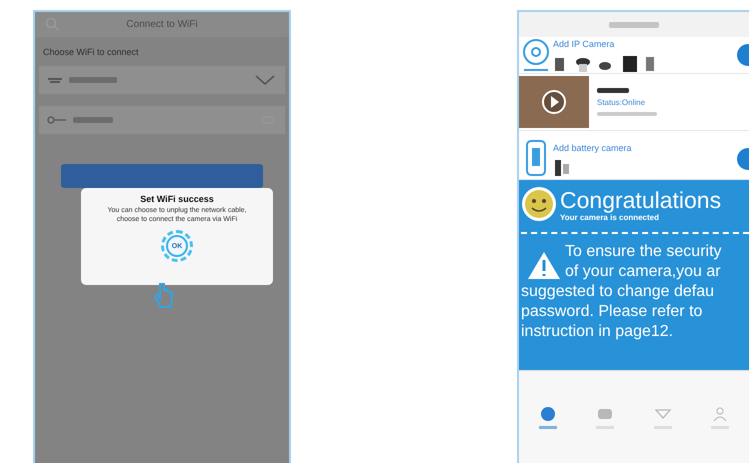 The image size is (749, 463). I want to click on key-icon, so click(57, 120).